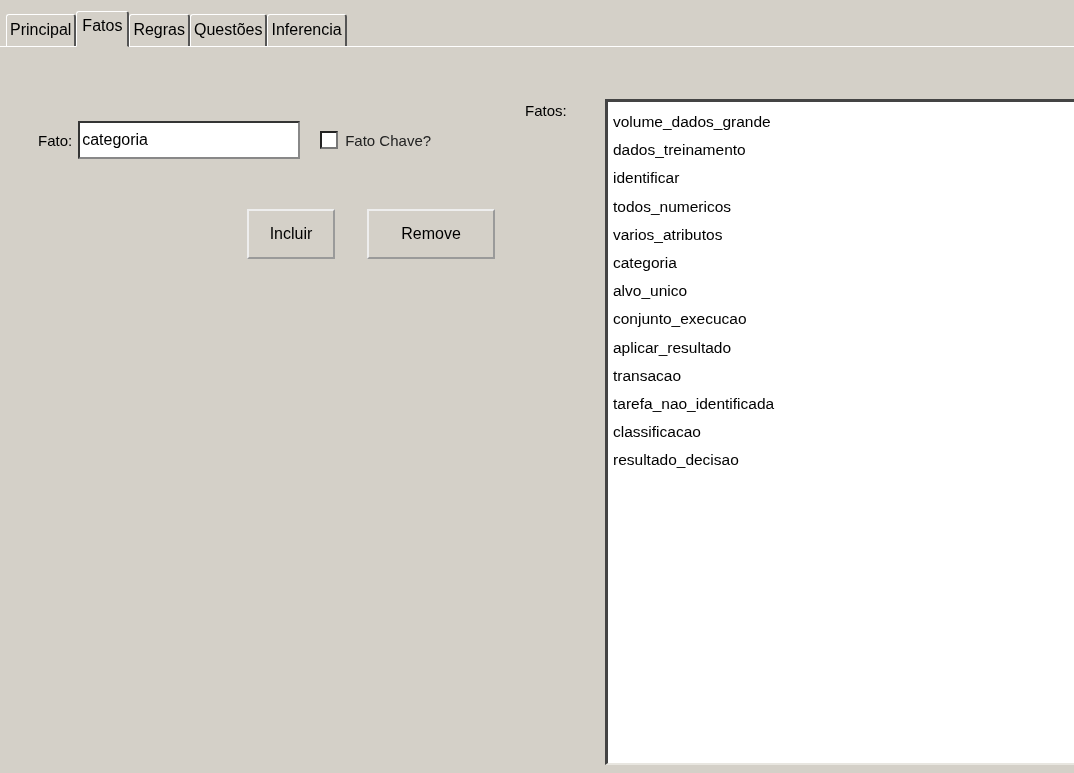 This screenshot has width=1074, height=773. What do you see at coordinates (657, 432) in the screenshot?
I see `list-item: classificacao` at bounding box center [657, 432].